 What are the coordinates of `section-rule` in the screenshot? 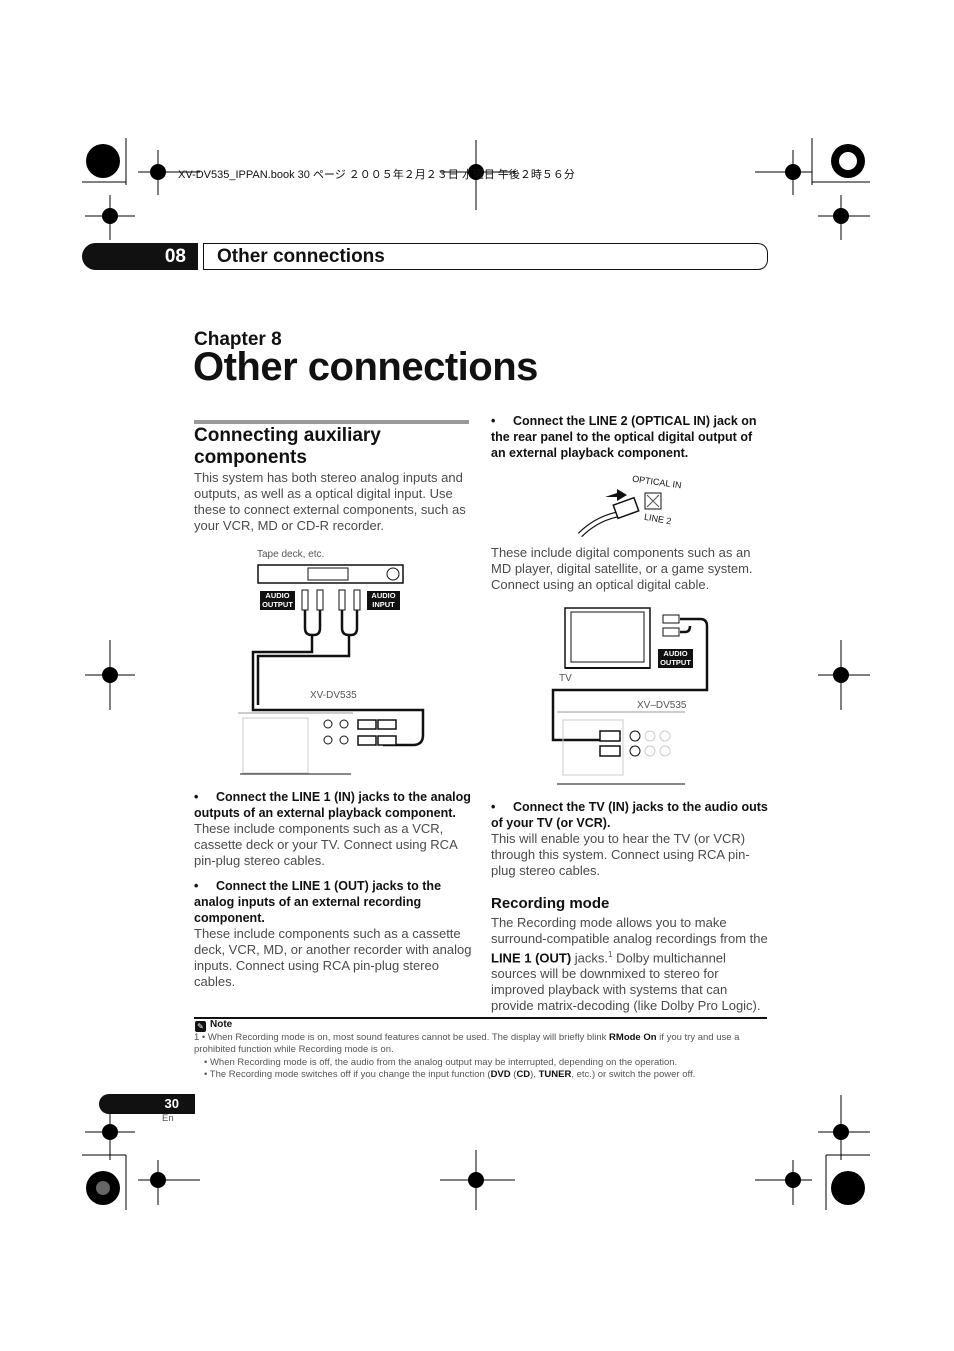 It's located at (331, 422).